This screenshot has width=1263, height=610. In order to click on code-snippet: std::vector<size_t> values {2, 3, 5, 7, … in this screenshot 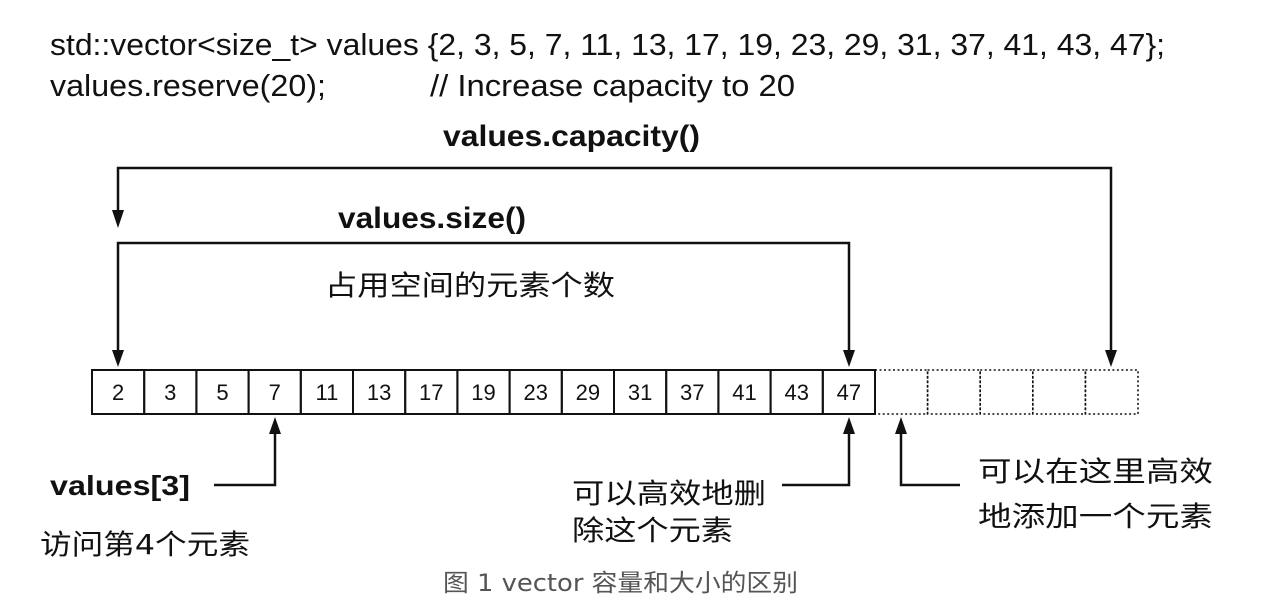, I will do `click(607, 65)`.